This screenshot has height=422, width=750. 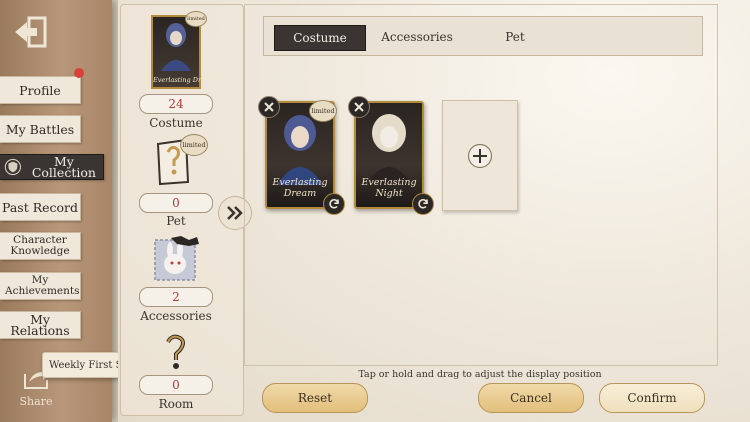 What do you see at coordinates (184, 80) in the screenshot?
I see `costume-thumbnail-name: Everlasting Dream` at bounding box center [184, 80].